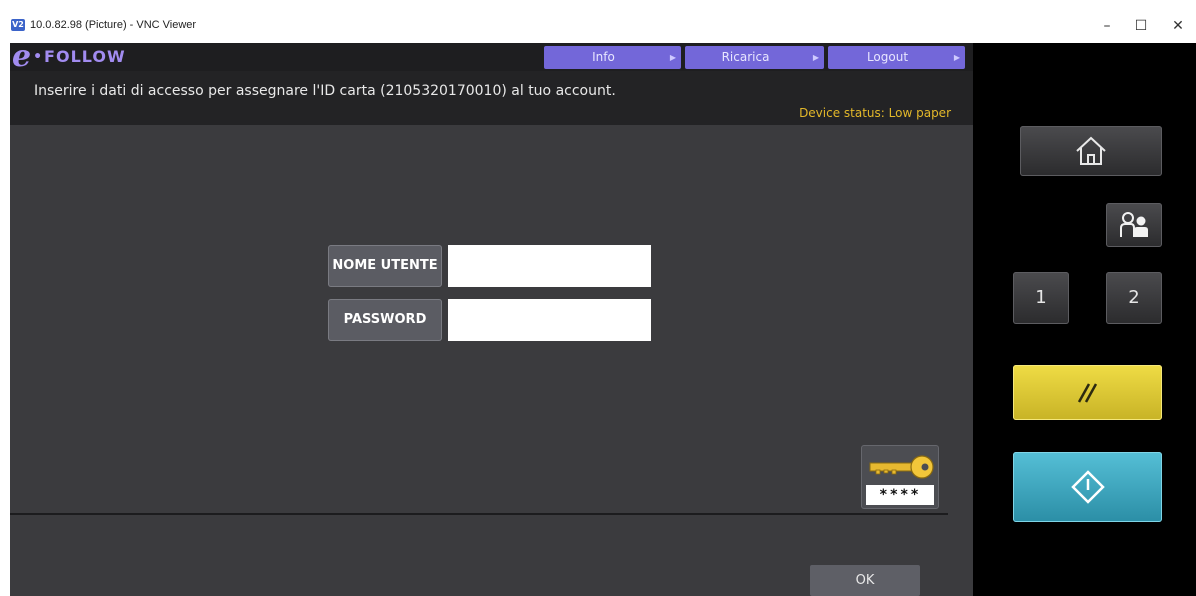 The image size is (1196, 596). Describe the element at coordinates (385, 266) in the screenshot. I see `username-label: NOME UTENTE` at that location.